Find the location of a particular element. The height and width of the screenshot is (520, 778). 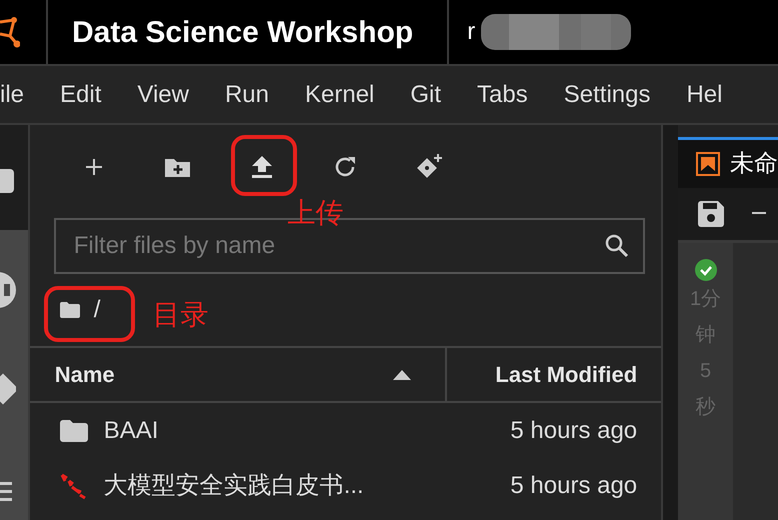

menu-item: ile is located at coordinates (12, 94).